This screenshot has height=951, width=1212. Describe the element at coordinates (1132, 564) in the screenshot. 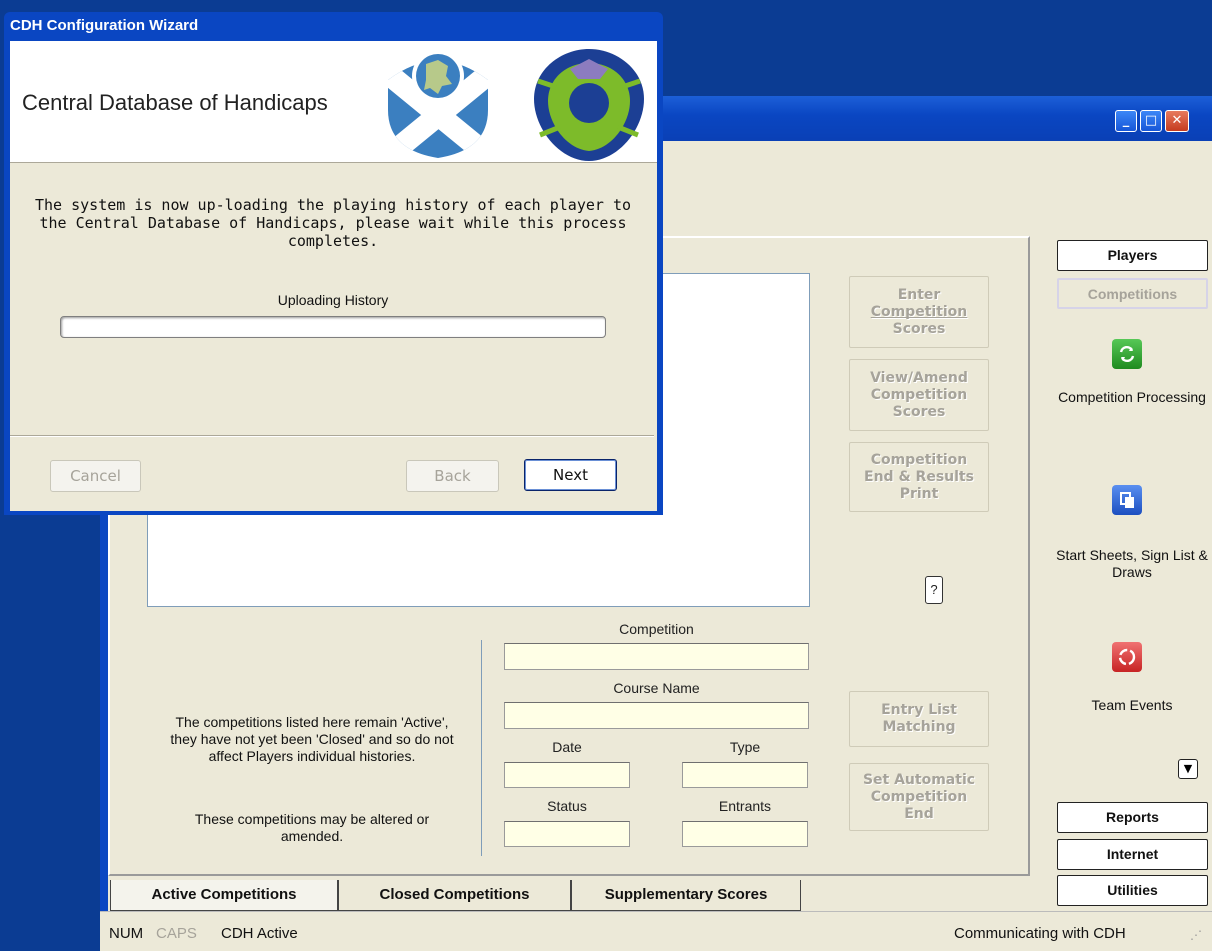

I see `start-sheets-label: Start Sheets, Sign List & Draws` at that location.